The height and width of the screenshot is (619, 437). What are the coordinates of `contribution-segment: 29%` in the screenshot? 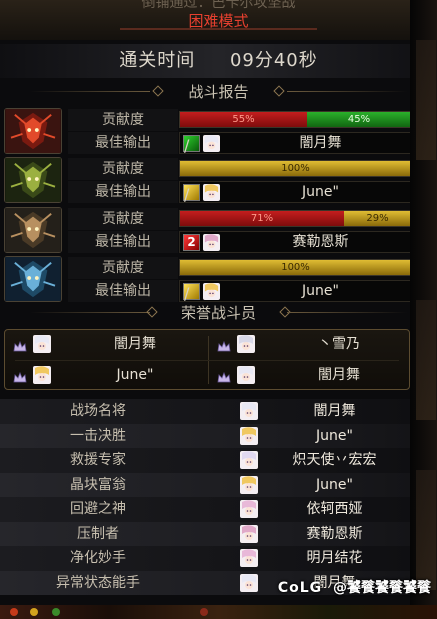 It's located at (377, 218).